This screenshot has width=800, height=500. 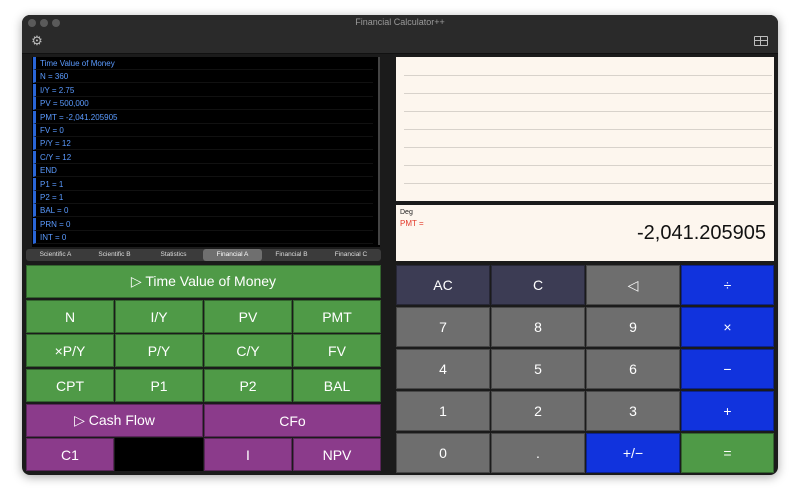 I want to click on n-button: N, so click(x=70, y=316).